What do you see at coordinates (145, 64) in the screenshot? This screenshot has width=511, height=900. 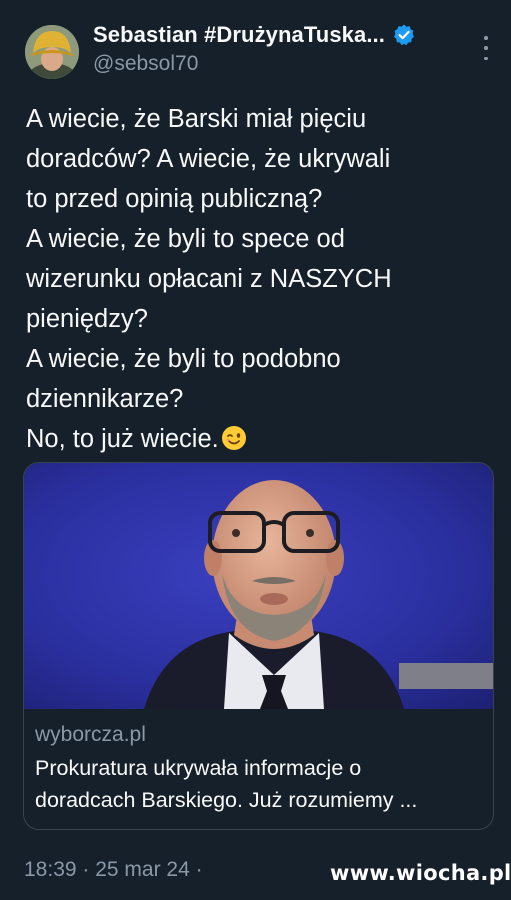 I see `author-handle: @sebsol70` at bounding box center [145, 64].